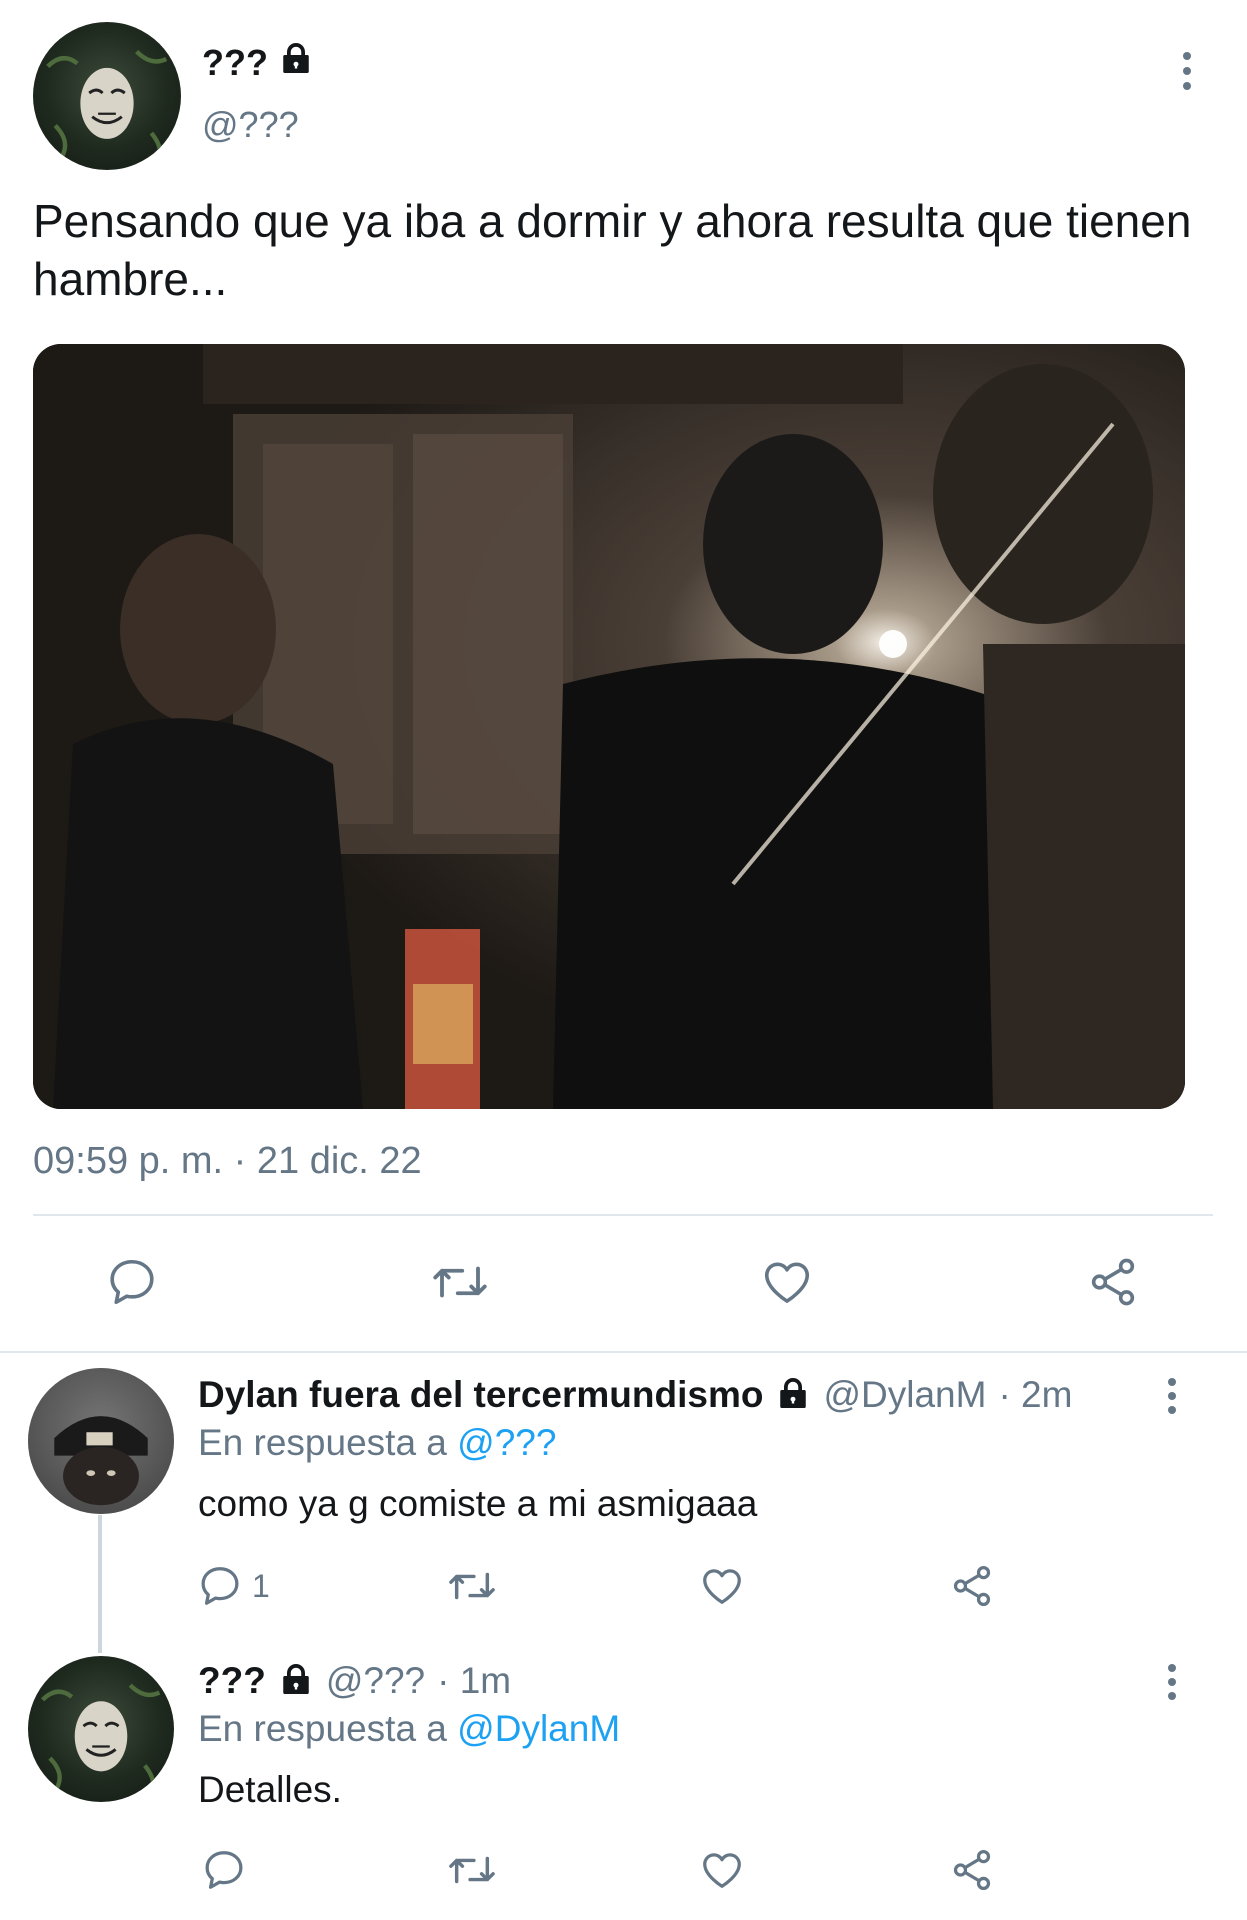 The height and width of the screenshot is (1920, 1247). Describe the element at coordinates (227, 1161) in the screenshot. I see `tweet-timestamp: 09:59 p. m. · 21 dic. 22` at that location.